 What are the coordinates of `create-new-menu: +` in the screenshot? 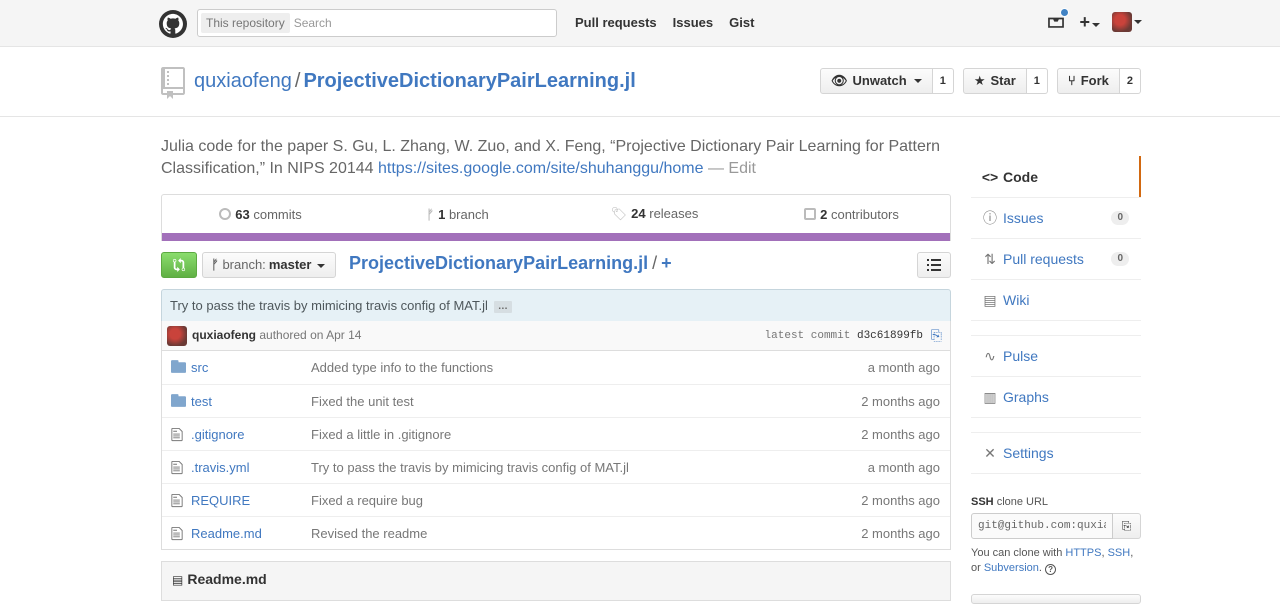 It's located at (1089, 22).